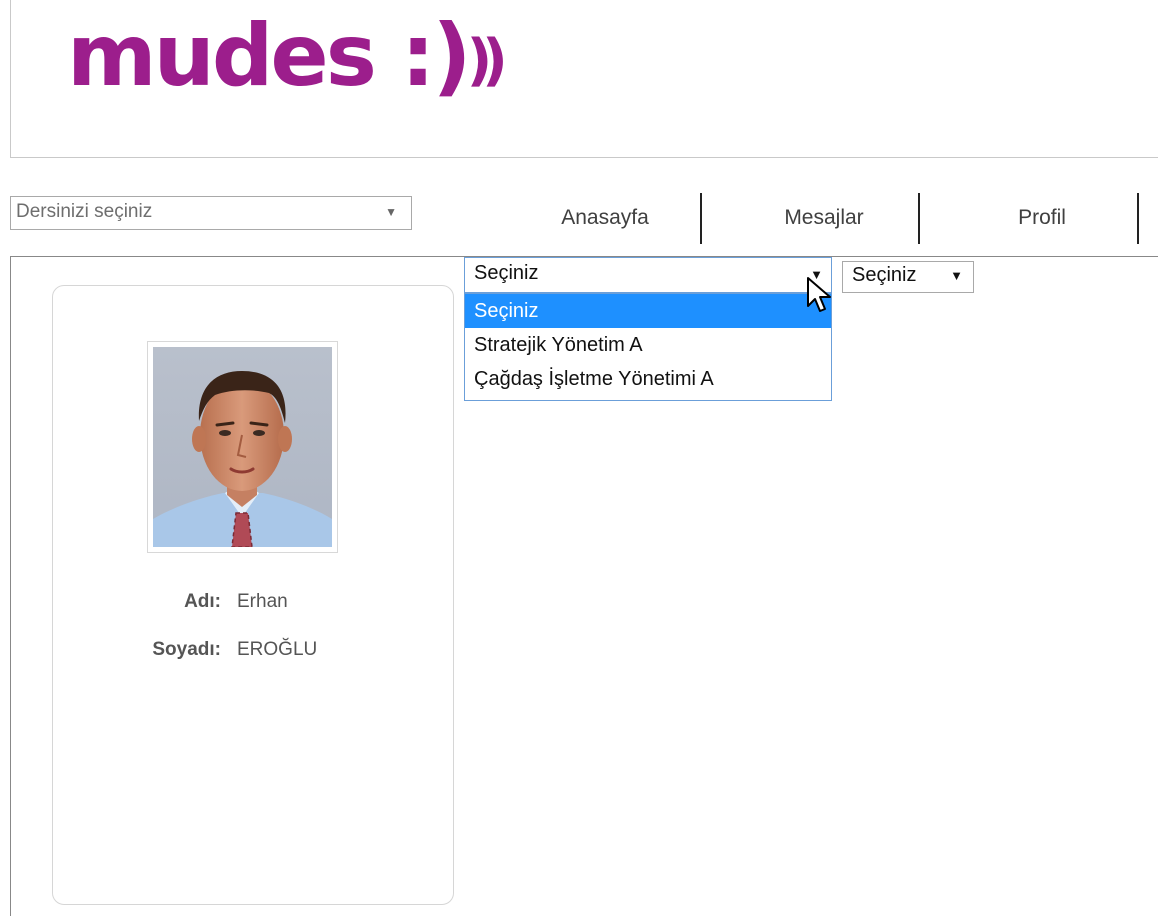 This screenshot has width=1158, height=916. What do you see at coordinates (487, 60) in the screenshot?
I see `logo-waves: ))` at bounding box center [487, 60].